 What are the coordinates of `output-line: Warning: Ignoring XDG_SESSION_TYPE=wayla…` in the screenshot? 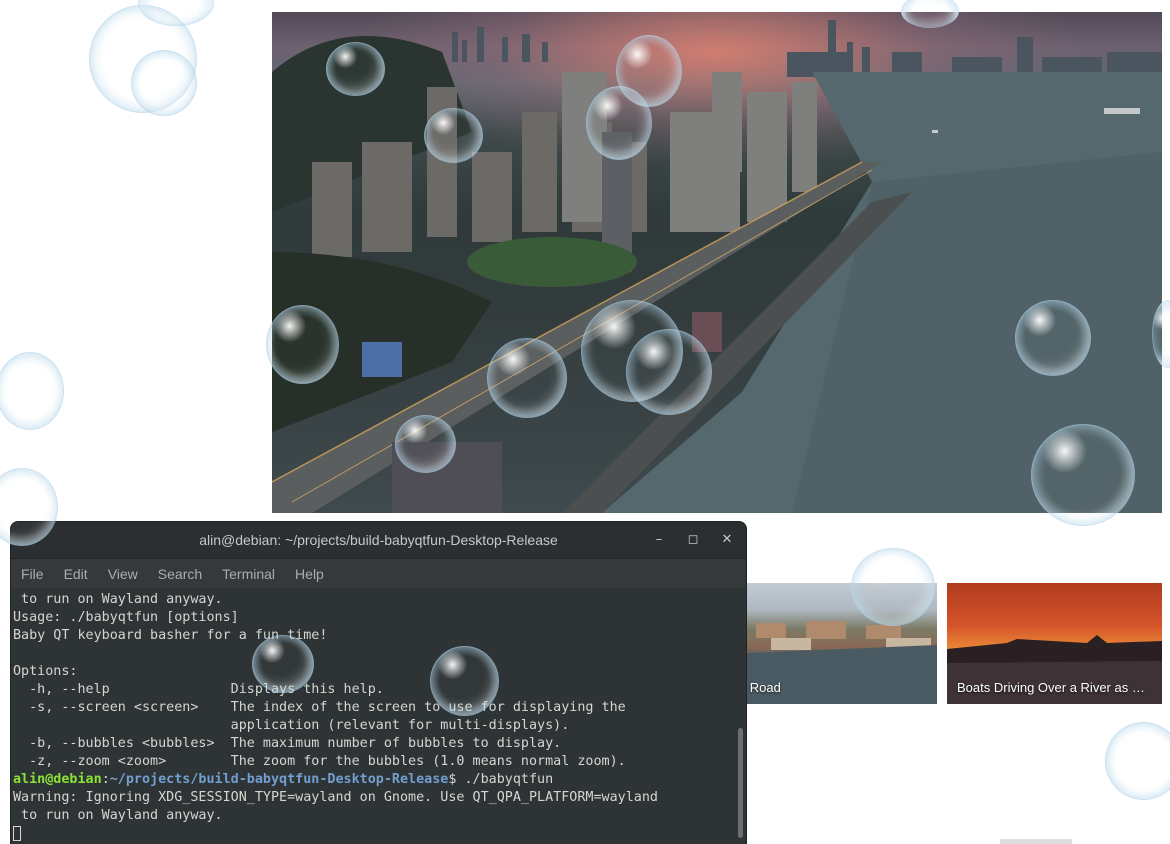 It's located at (335, 797).